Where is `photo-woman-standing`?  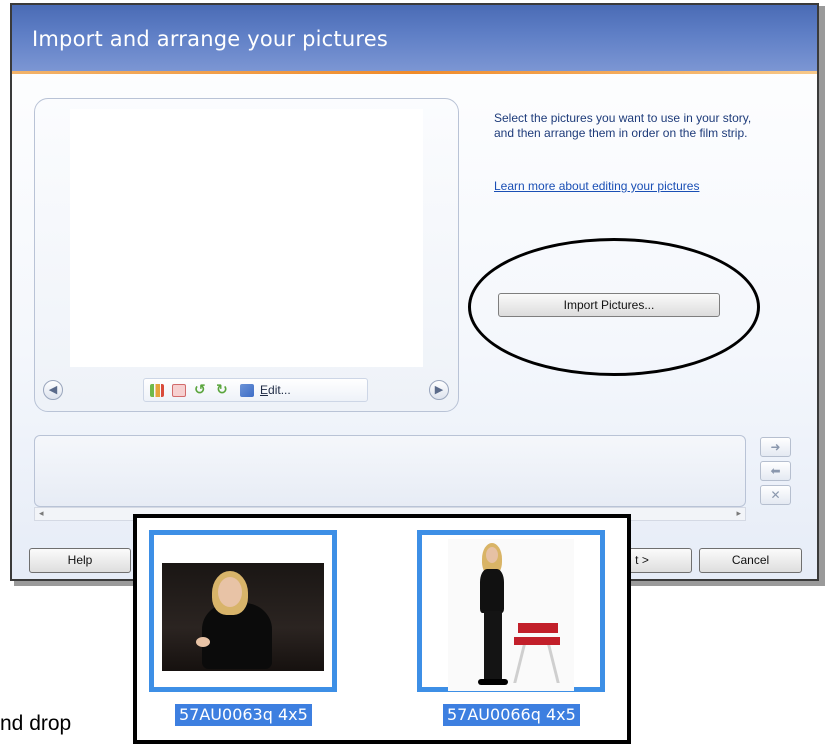
photo-woman-standing is located at coordinates (511, 615).